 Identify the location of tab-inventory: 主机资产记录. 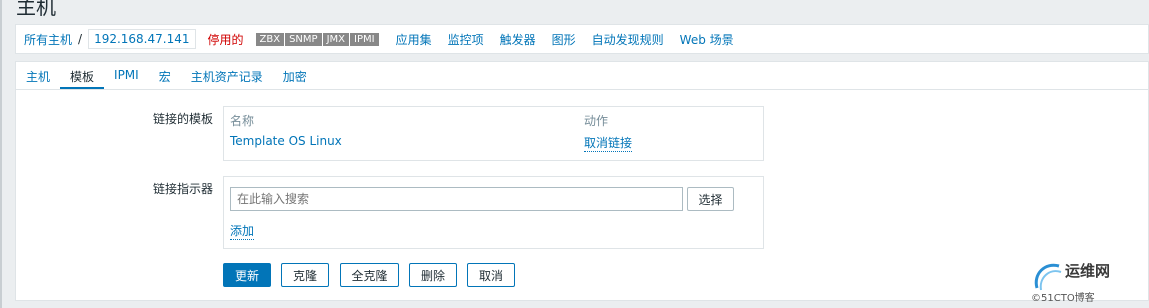
(227, 76).